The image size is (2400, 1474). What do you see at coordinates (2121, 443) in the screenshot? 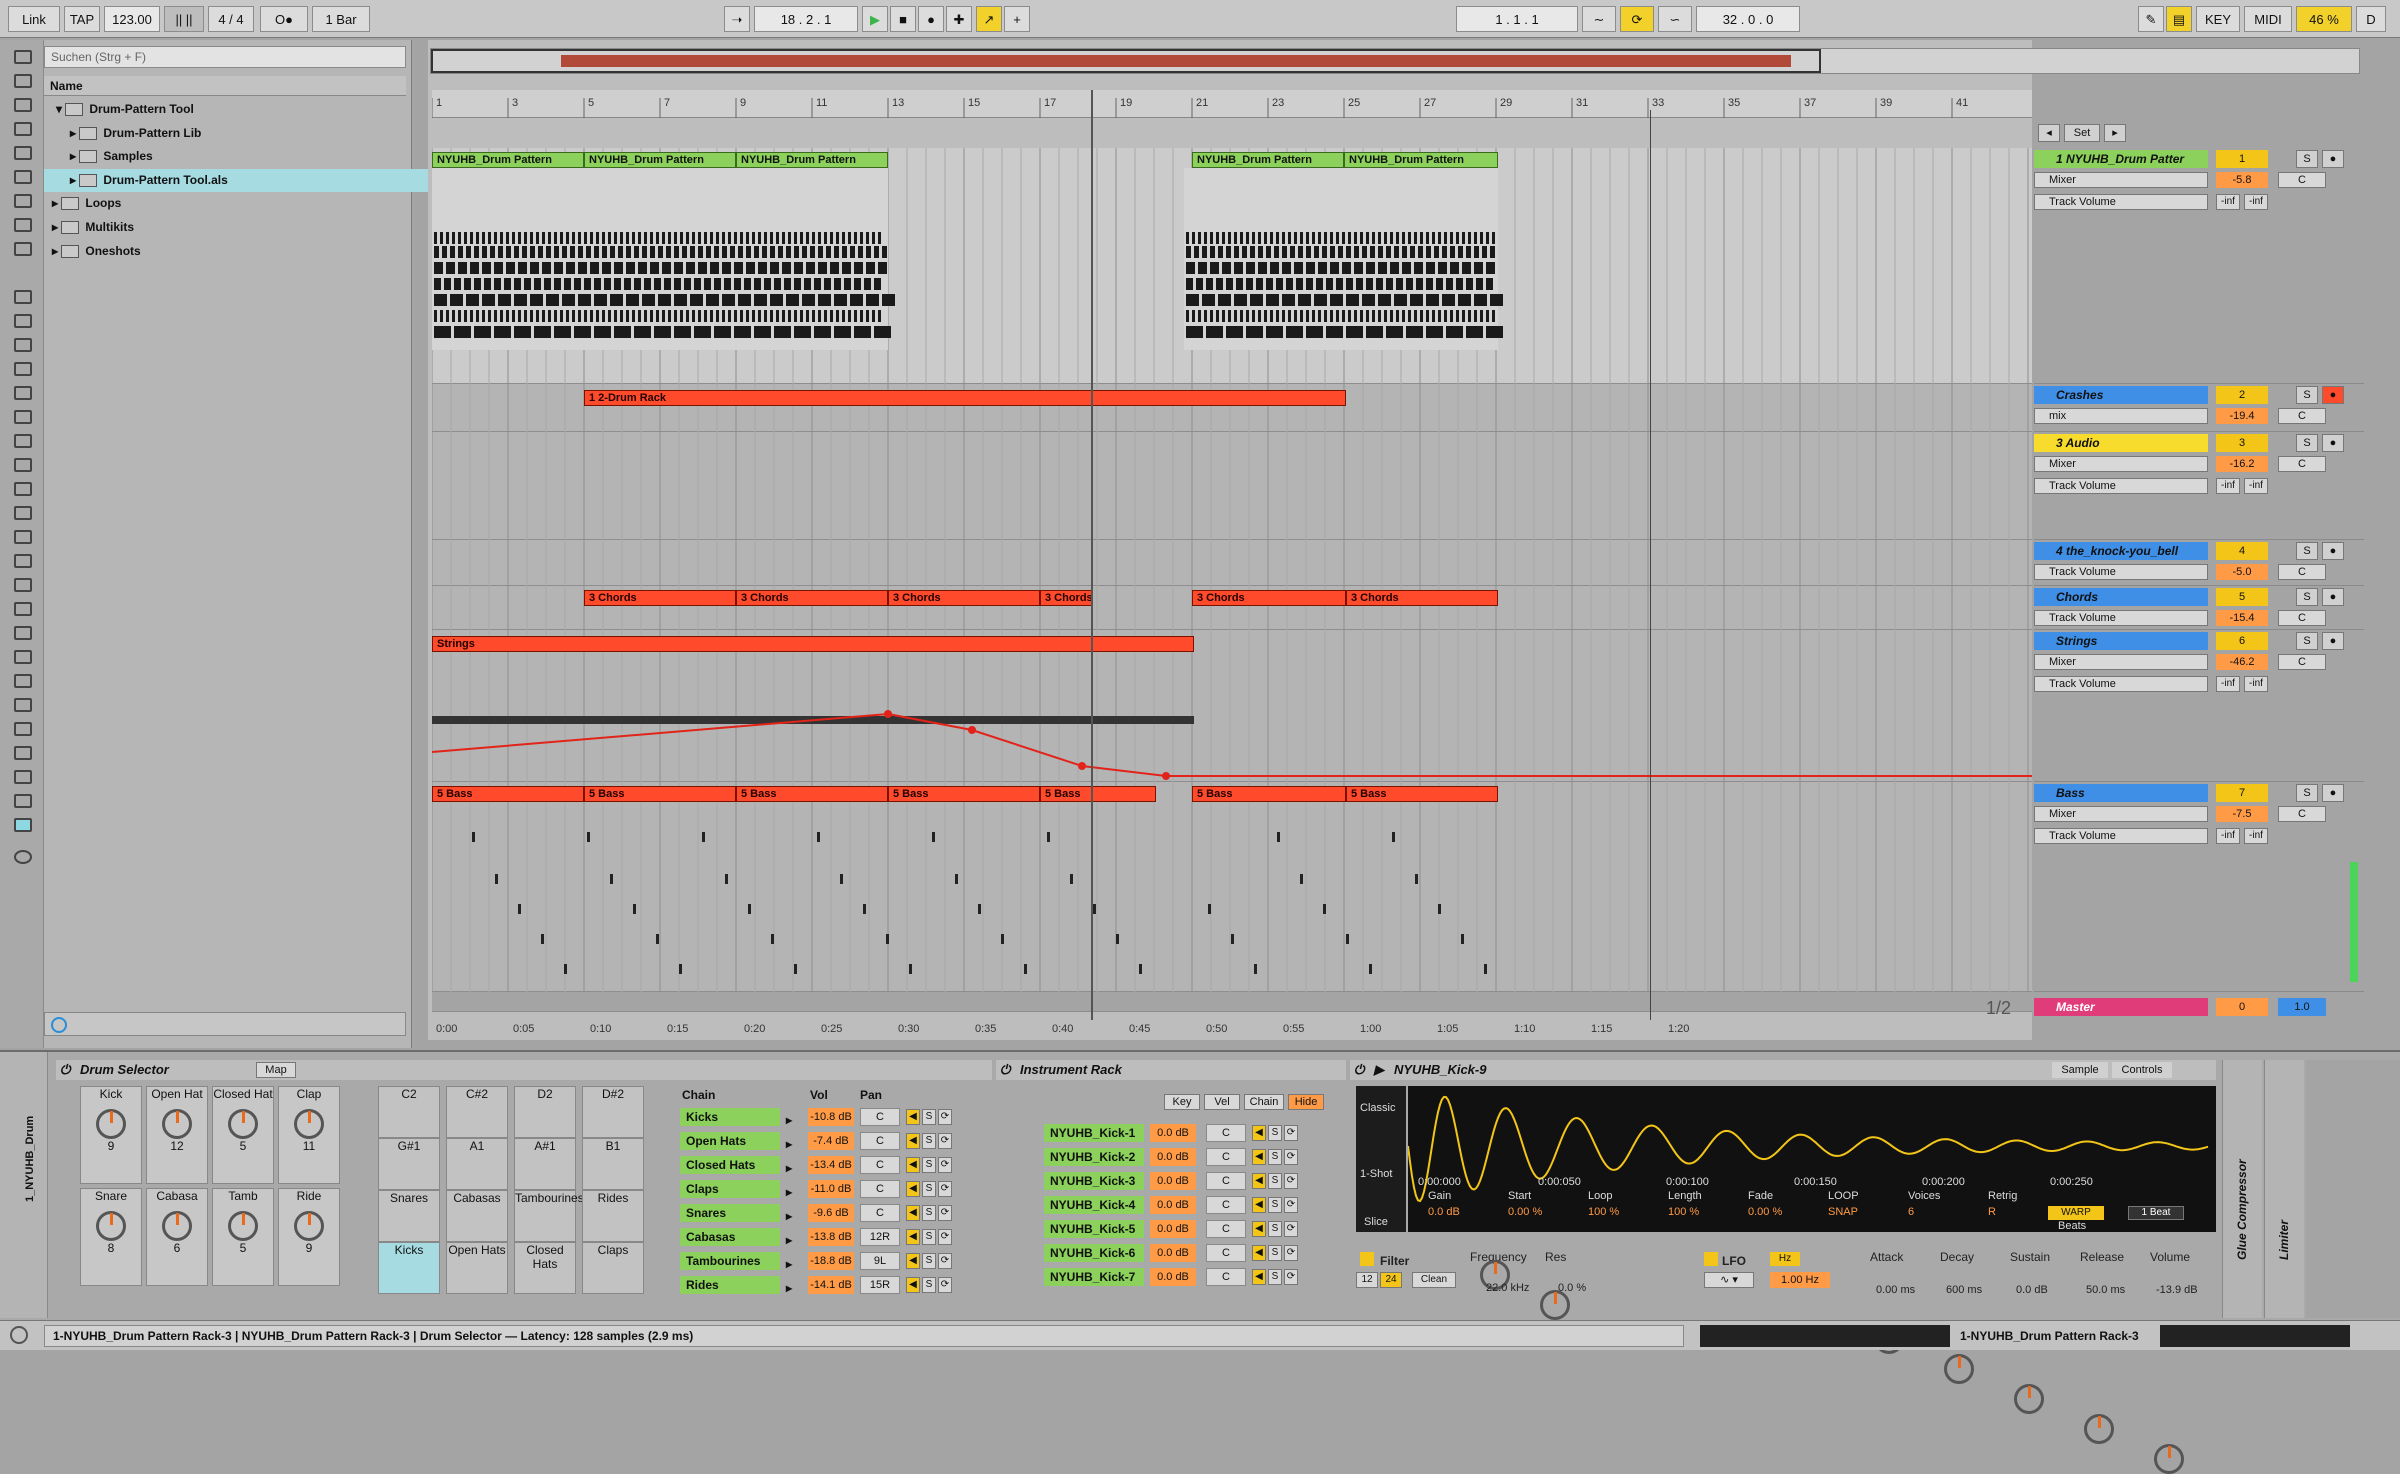
I see `track-name: 3 Audio` at bounding box center [2121, 443].